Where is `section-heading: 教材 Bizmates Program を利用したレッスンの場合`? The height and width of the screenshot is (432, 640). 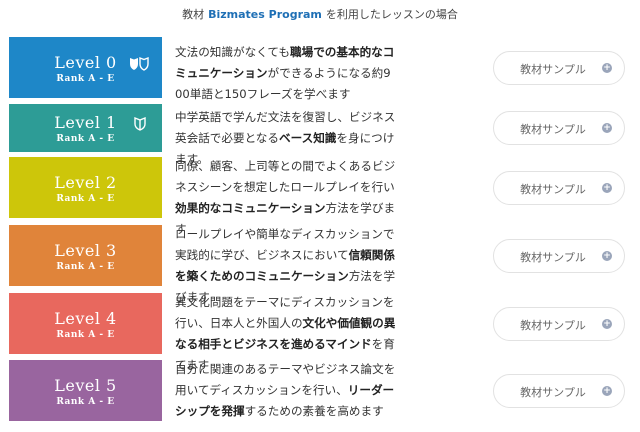
section-heading: 教材 Bizmates Program を利用したレッスンの場合 is located at coordinates (320, 14).